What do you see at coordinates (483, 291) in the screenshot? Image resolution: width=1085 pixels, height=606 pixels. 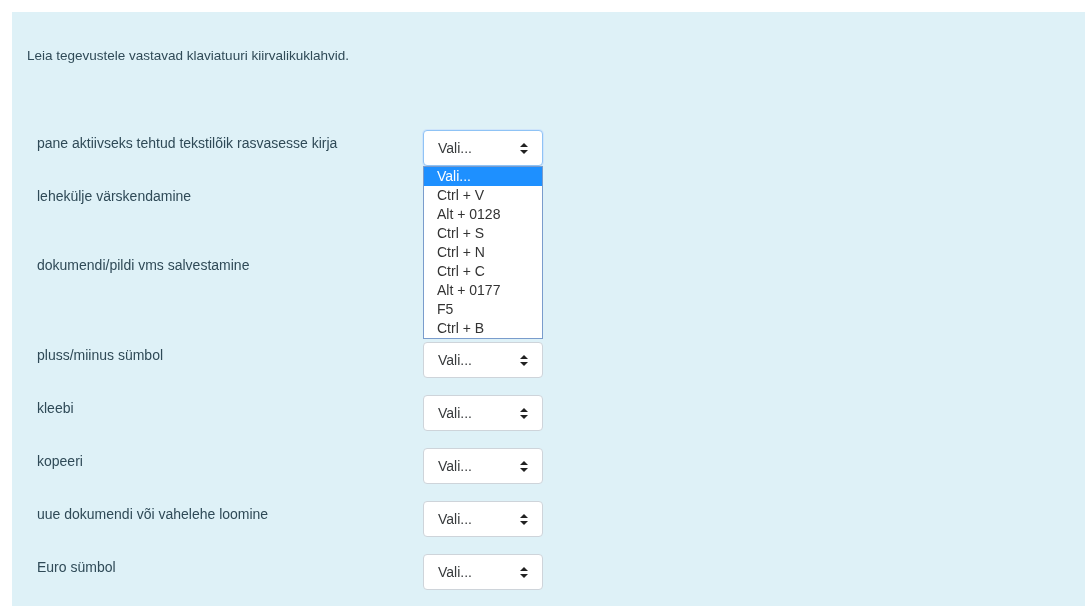 I see `dropdown-option: Alt + 0177` at bounding box center [483, 291].